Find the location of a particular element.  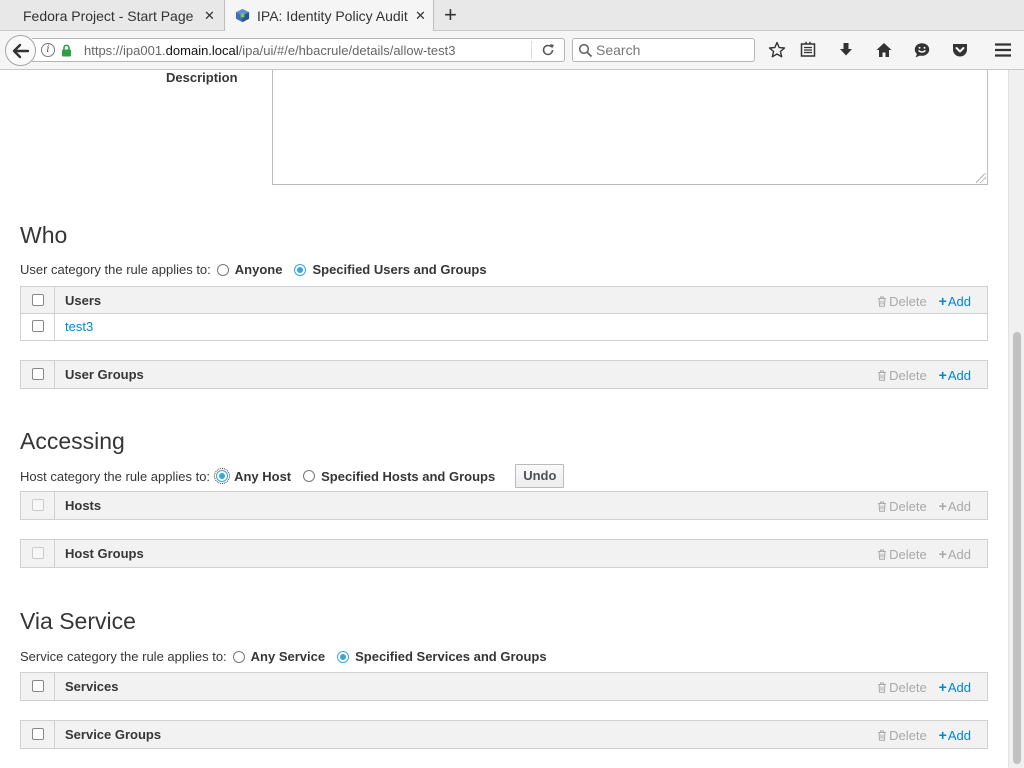

tab-ipa: IPA: Identity Policy Audit ✕ is located at coordinates (329, 16).